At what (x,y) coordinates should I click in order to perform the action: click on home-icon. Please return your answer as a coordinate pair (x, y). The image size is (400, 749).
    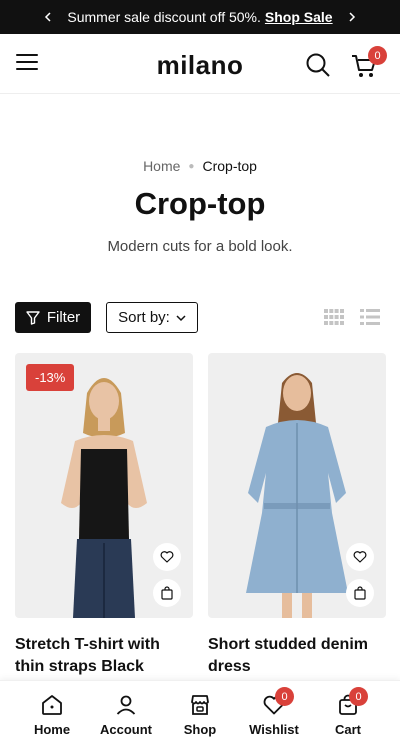
    Looking at the image, I should click on (52, 705).